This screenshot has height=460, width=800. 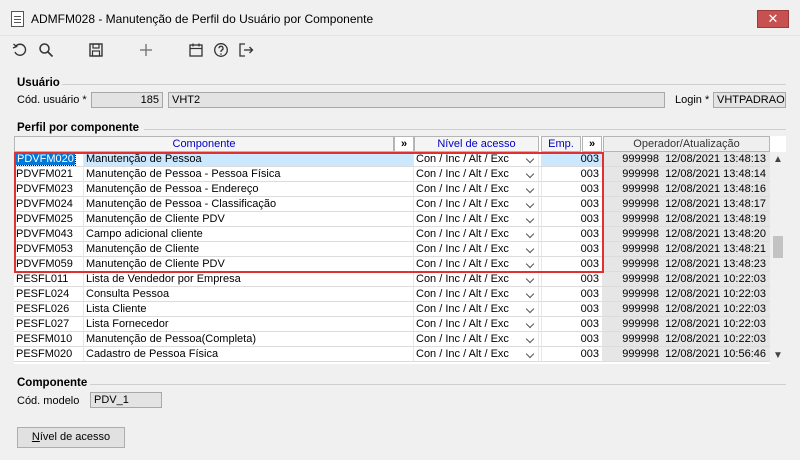 What do you see at coordinates (49, 324) in the screenshot?
I see `cell-component-code: PESFL027` at bounding box center [49, 324].